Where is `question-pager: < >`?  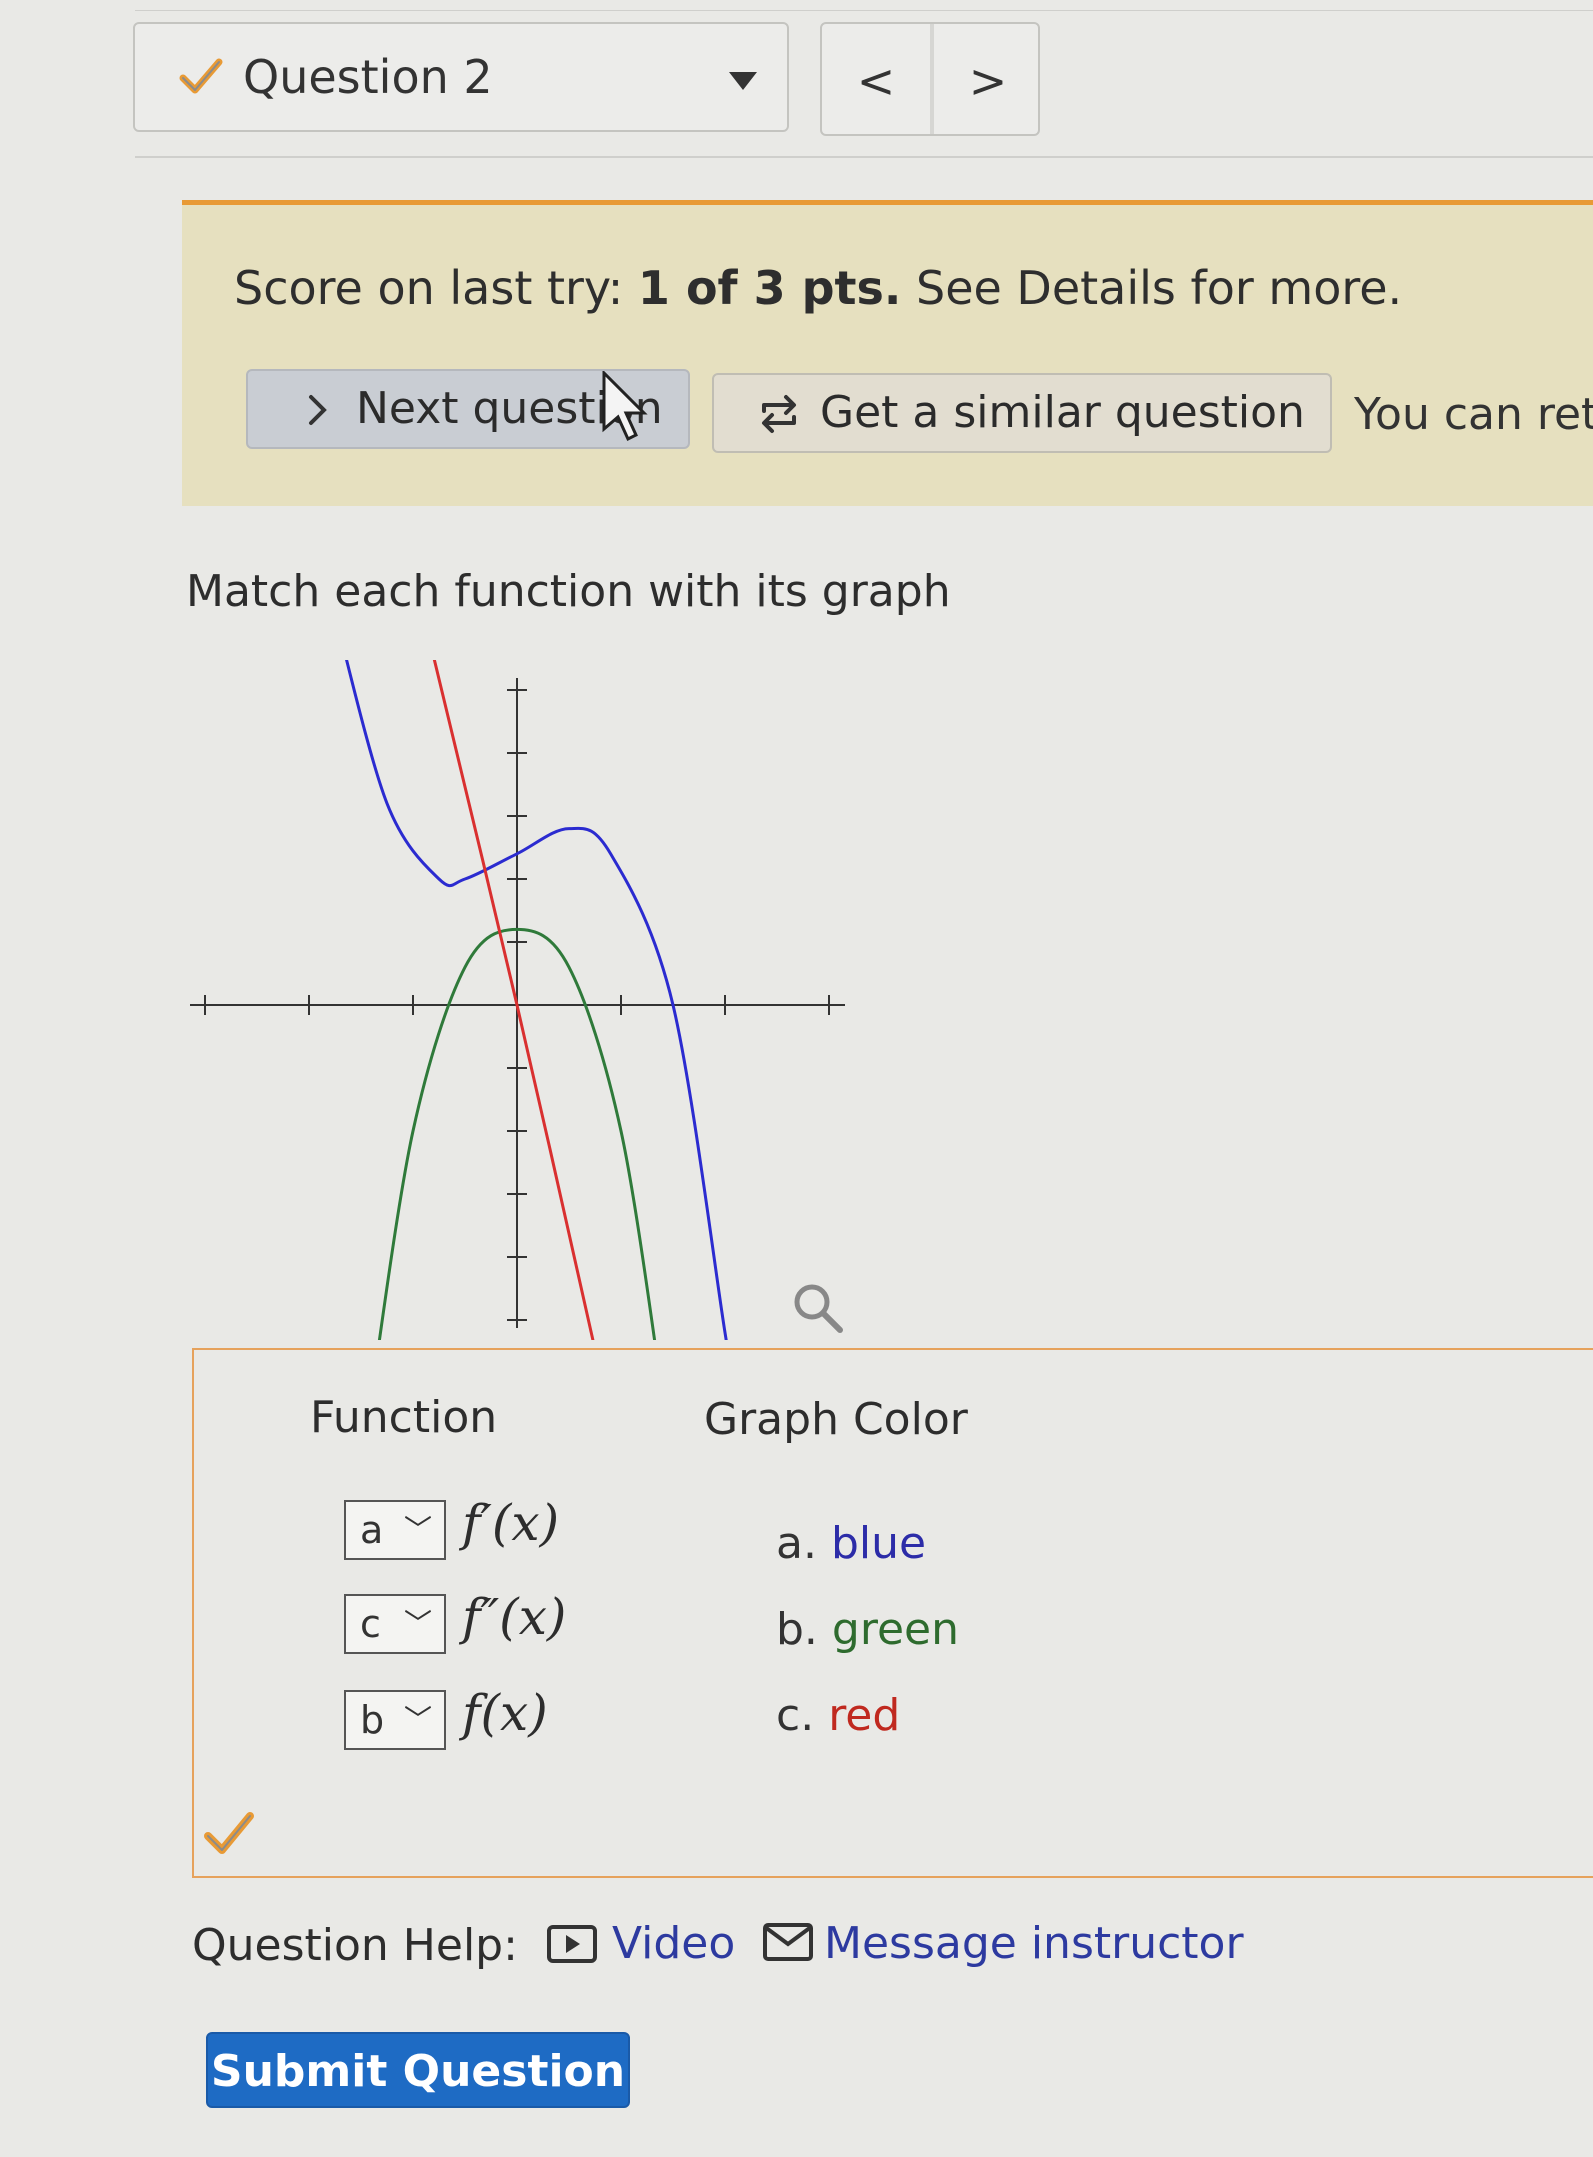 question-pager: < > is located at coordinates (930, 79).